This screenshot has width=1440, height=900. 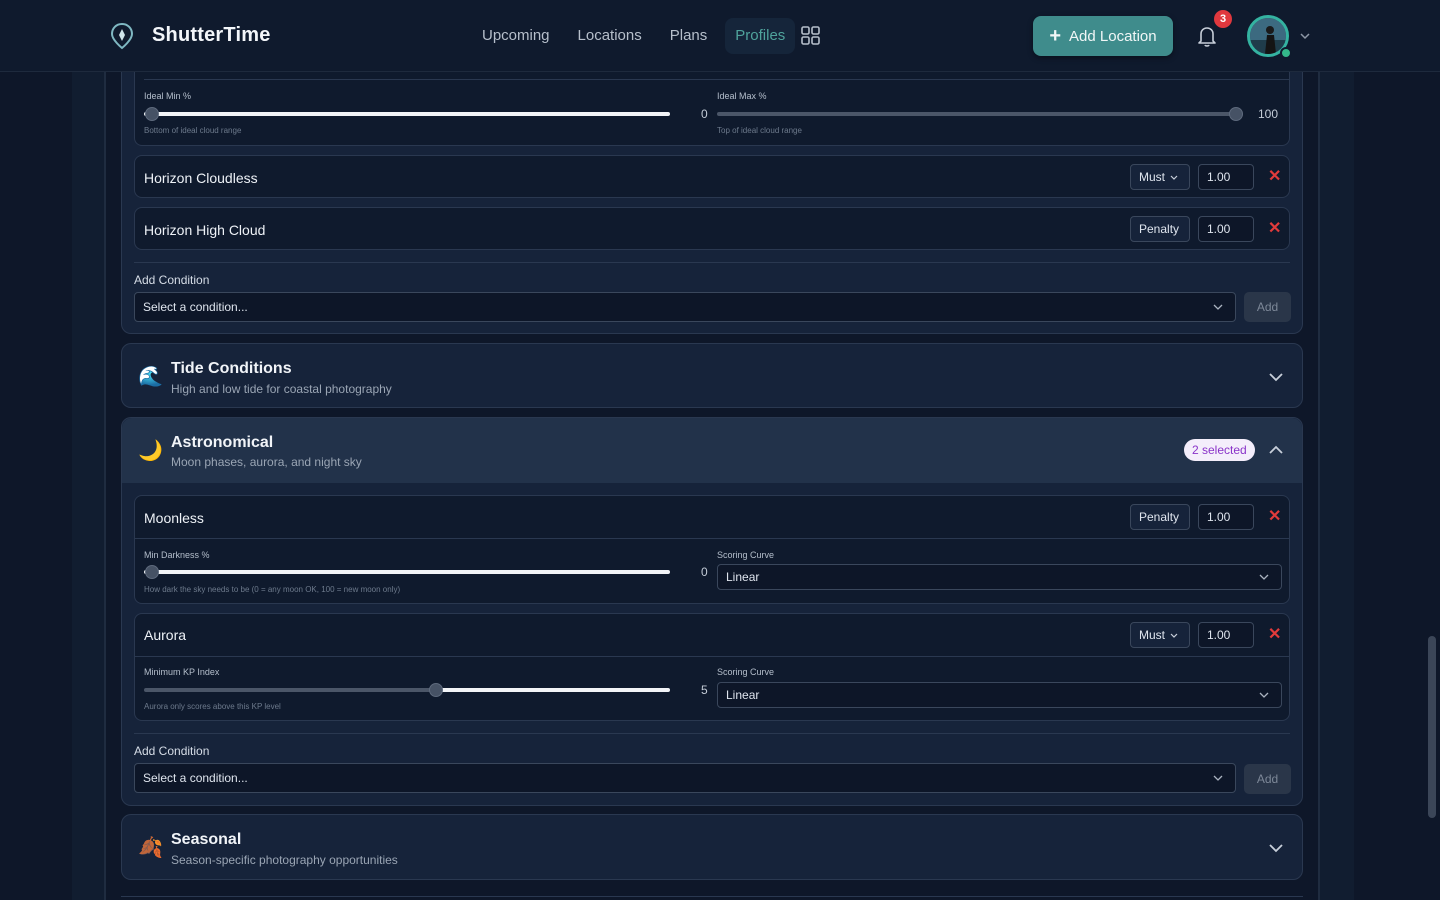 What do you see at coordinates (1055, 36) in the screenshot?
I see `plus-icon: +` at bounding box center [1055, 36].